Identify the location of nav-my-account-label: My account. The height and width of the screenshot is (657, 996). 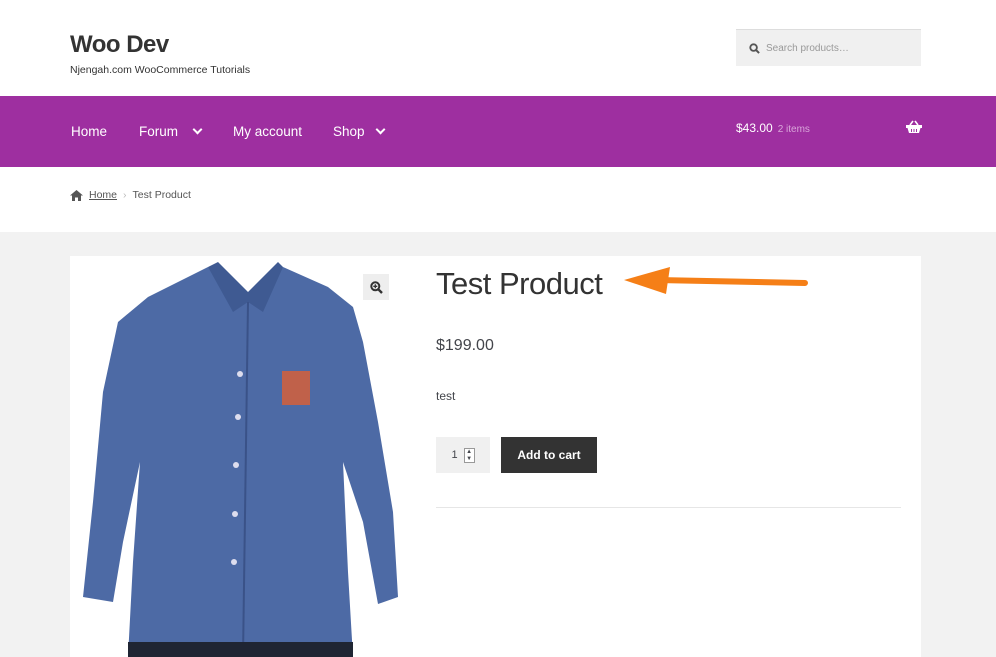
(268, 131).